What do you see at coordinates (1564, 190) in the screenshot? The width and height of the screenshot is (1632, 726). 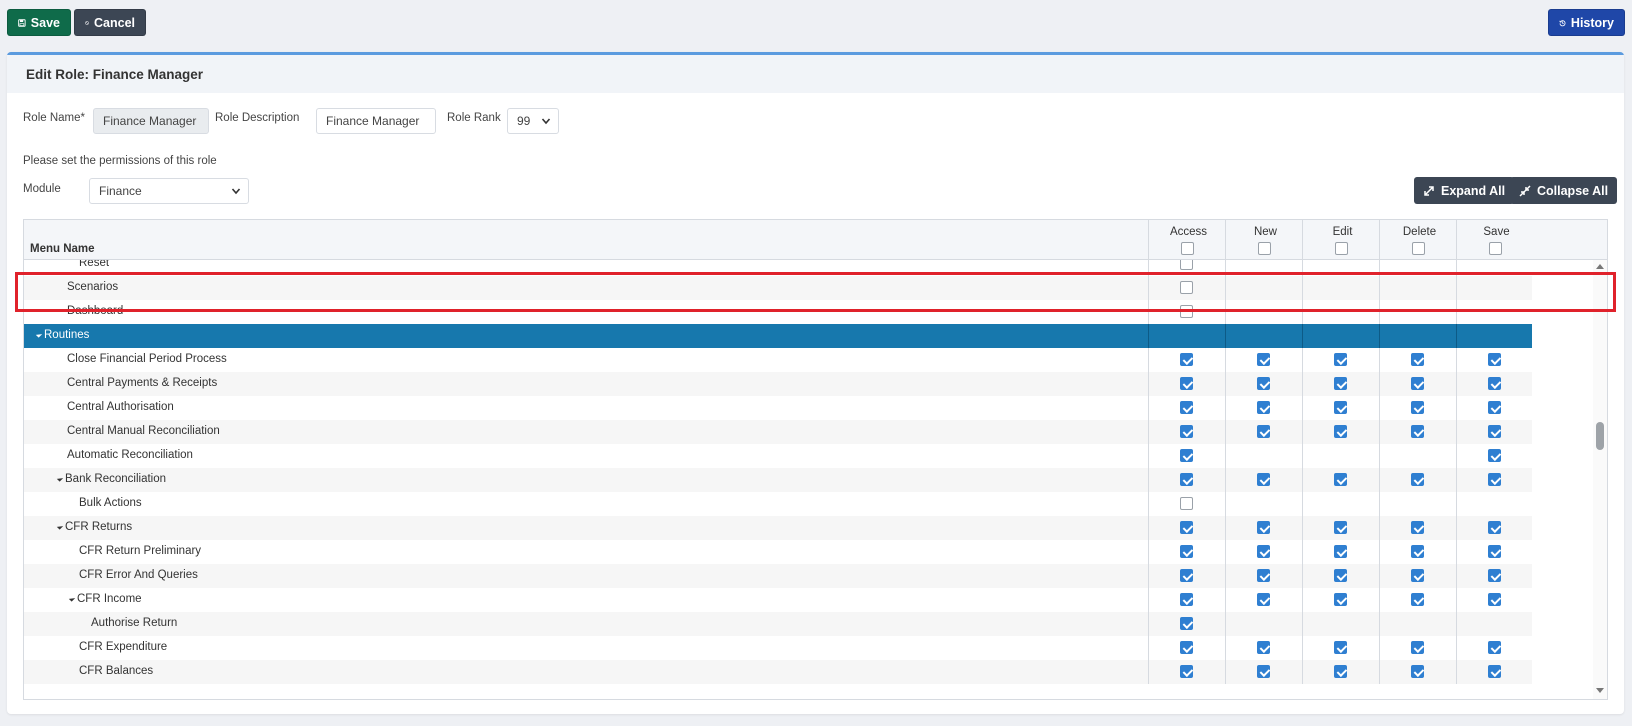 I see `collapse-all-button: Collapse All` at bounding box center [1564, 190].